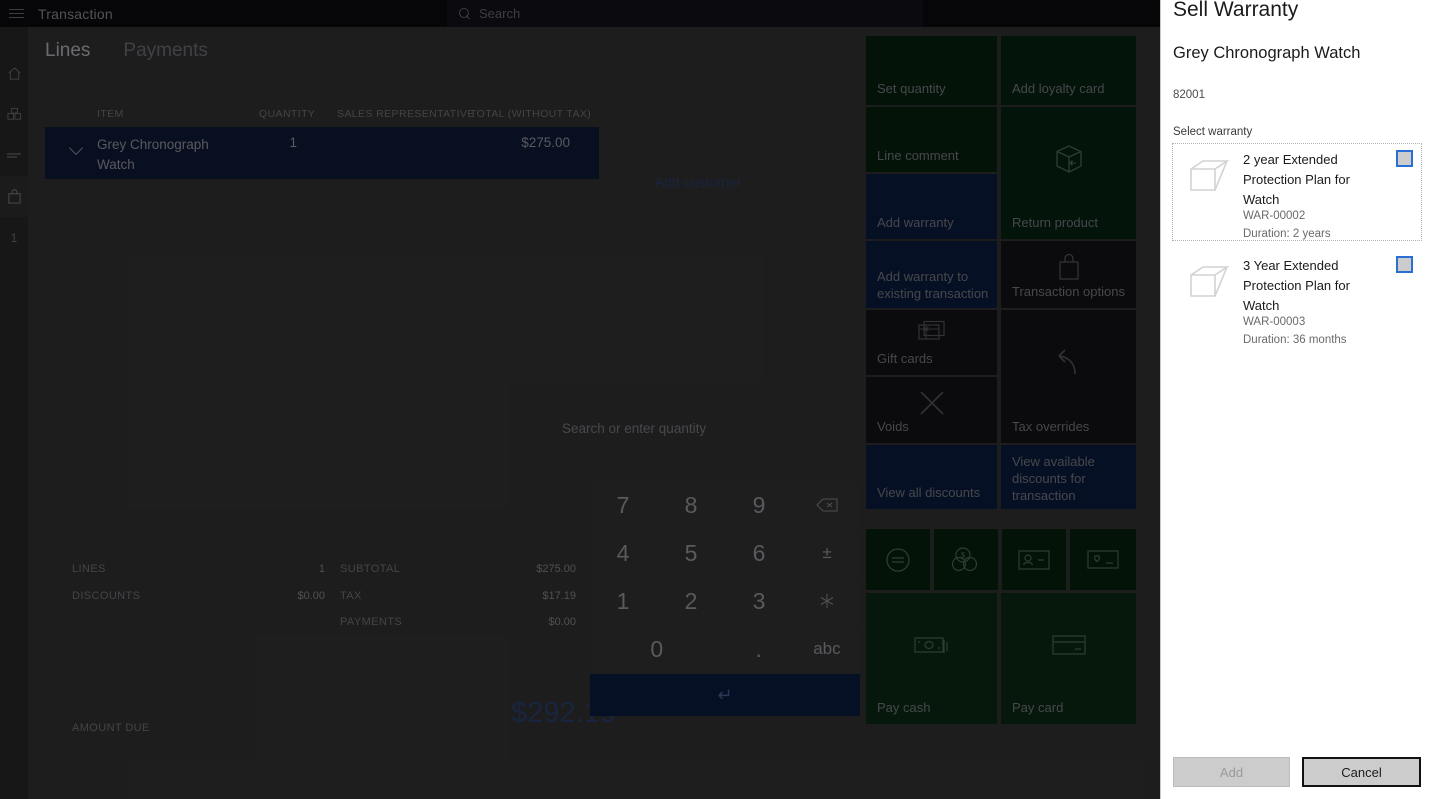  What do you see at coordinates (725, 695) in the screenshot?
I see `enter-key: ↵` at bounding box center [725, 695].